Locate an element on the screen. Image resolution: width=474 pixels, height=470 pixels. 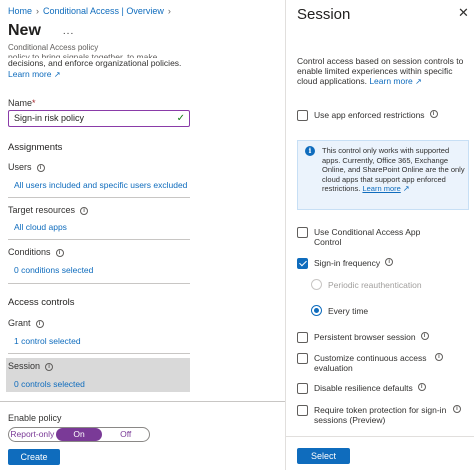
footer-divider is located at coordinates (142, 401).